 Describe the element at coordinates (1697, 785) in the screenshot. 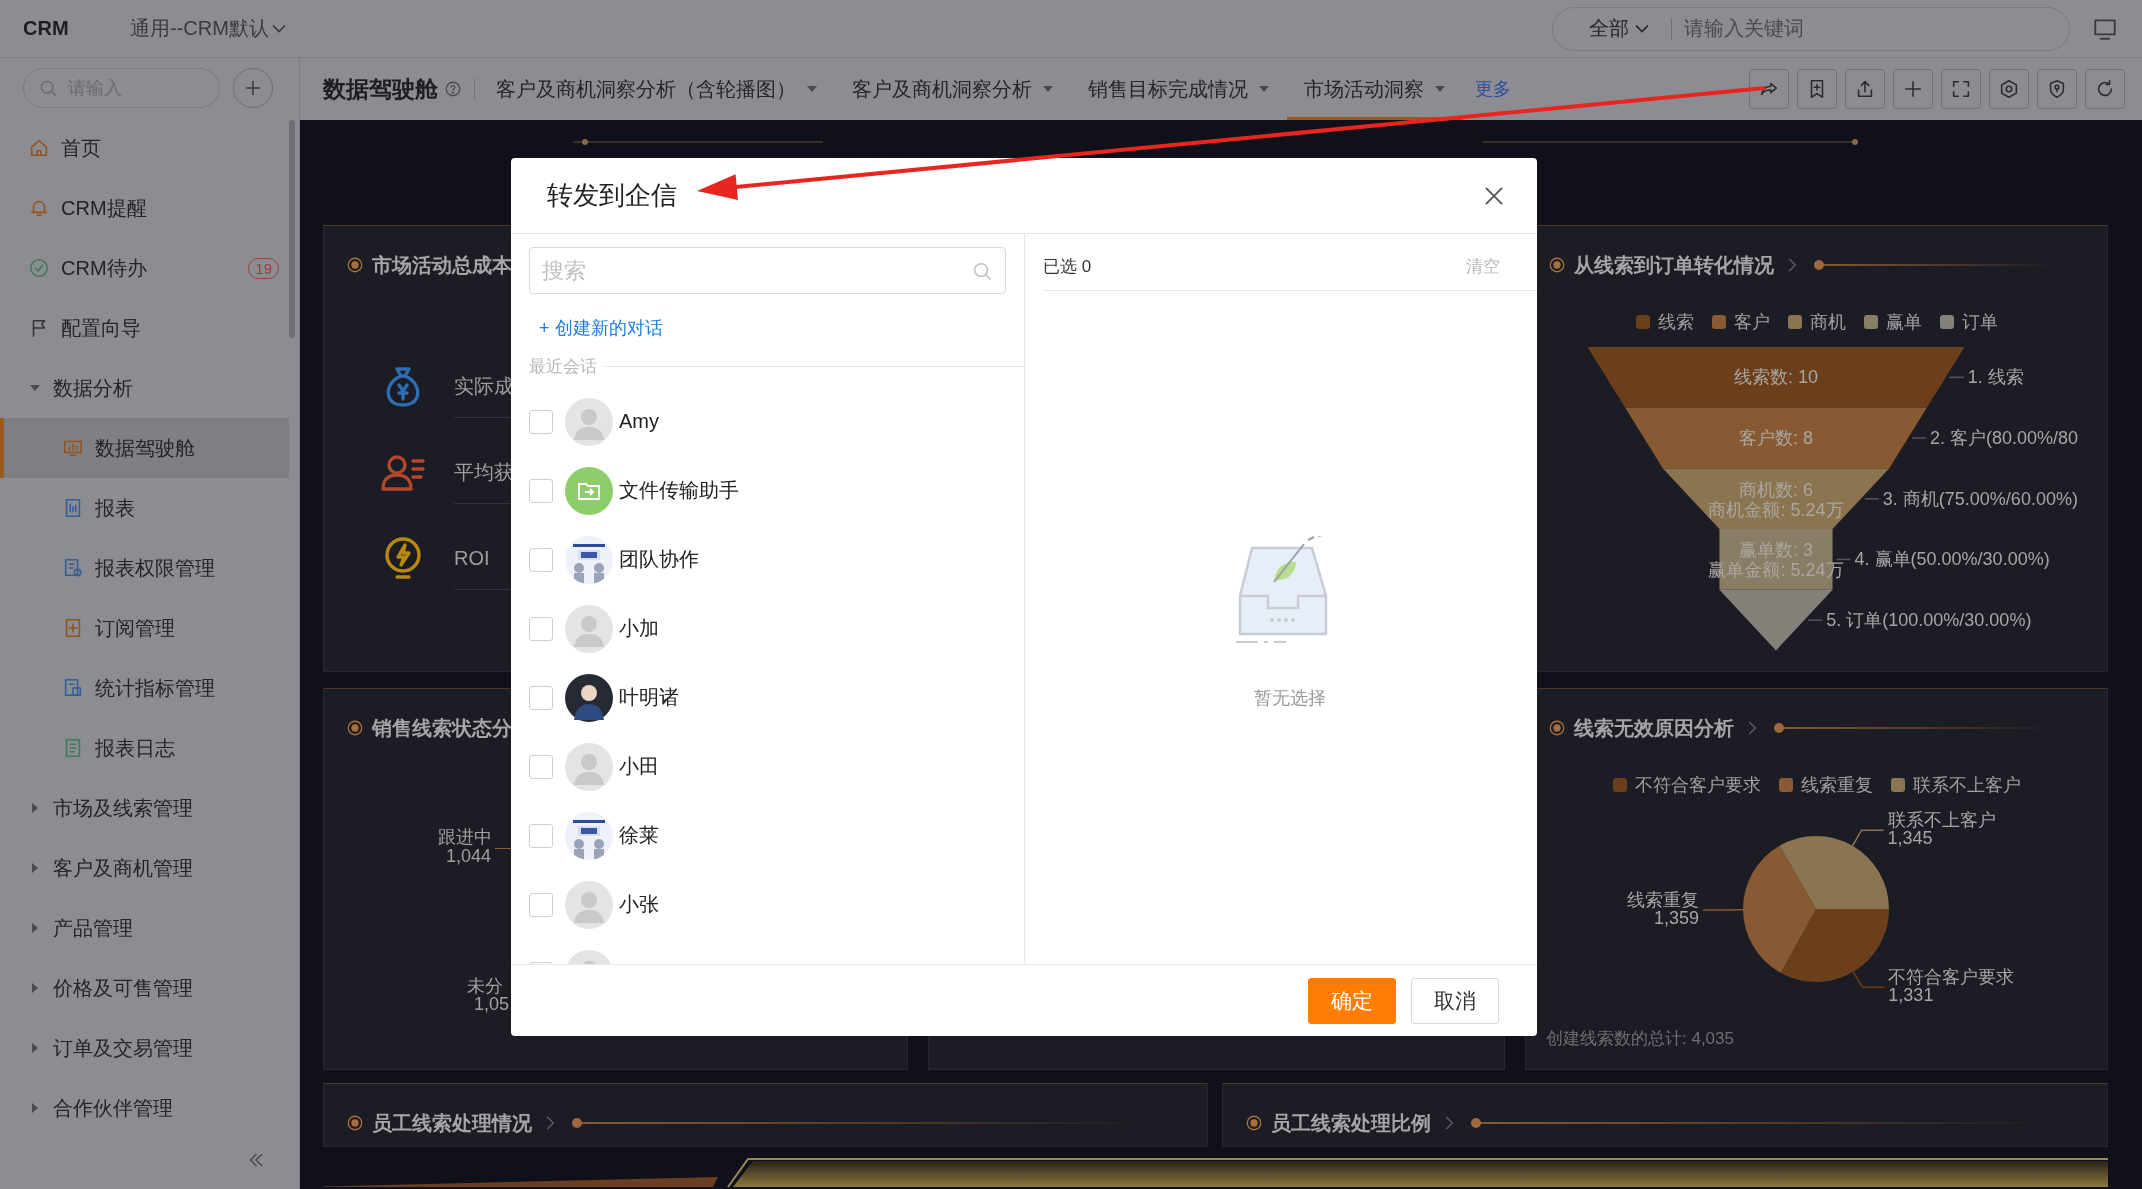

I see `legend-label: 不符合客户要求` at that location.